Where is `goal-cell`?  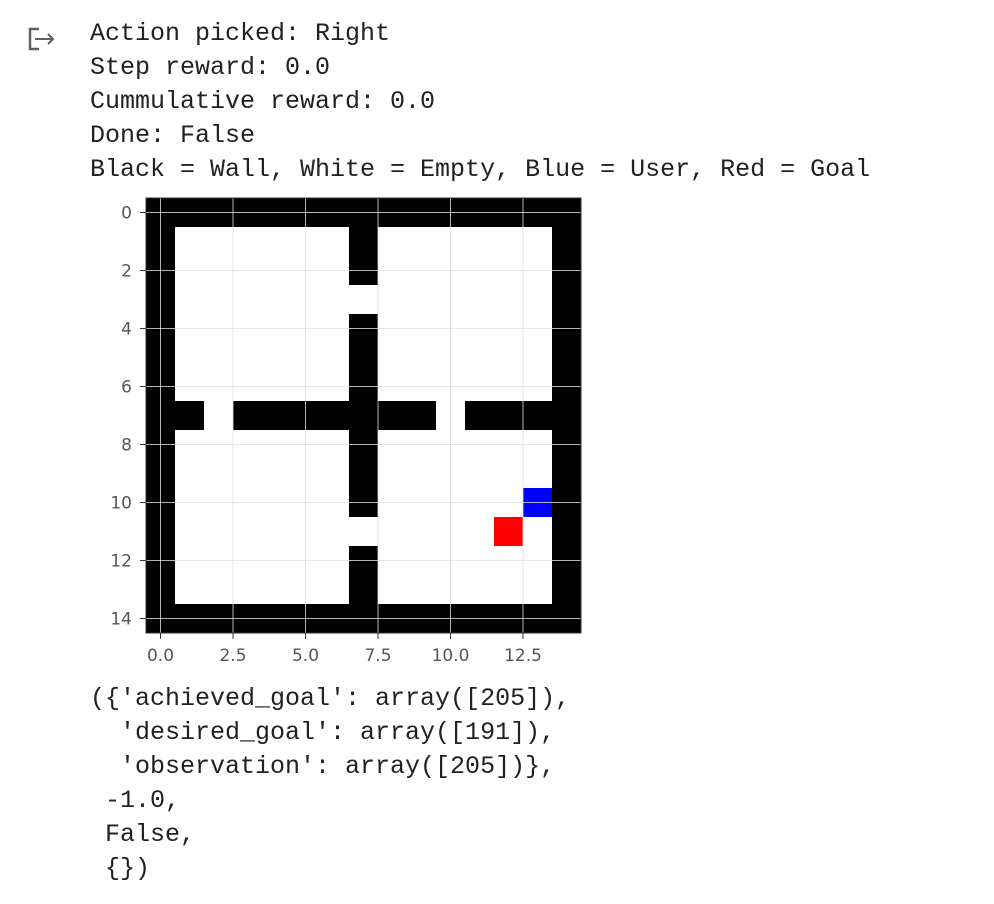 goal-cell is located at coordinates (509, 532).